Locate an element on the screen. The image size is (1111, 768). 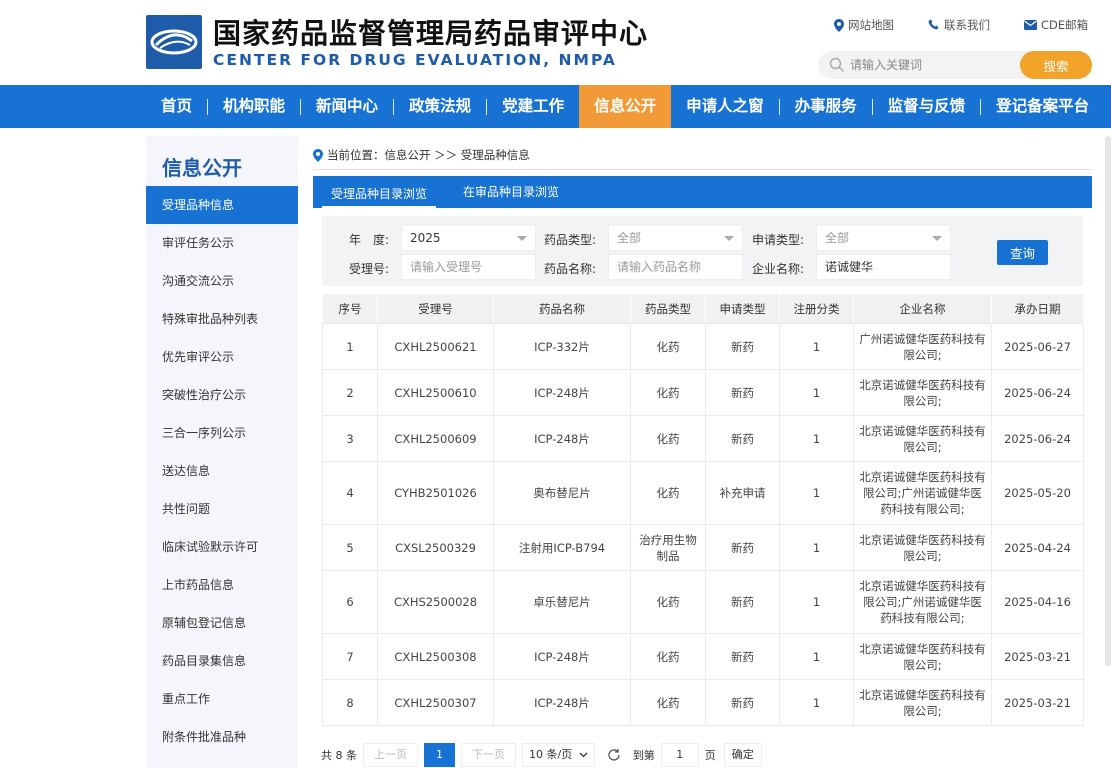
accept-no-input: 请输入受理号 is located at coordinates (468, 267).